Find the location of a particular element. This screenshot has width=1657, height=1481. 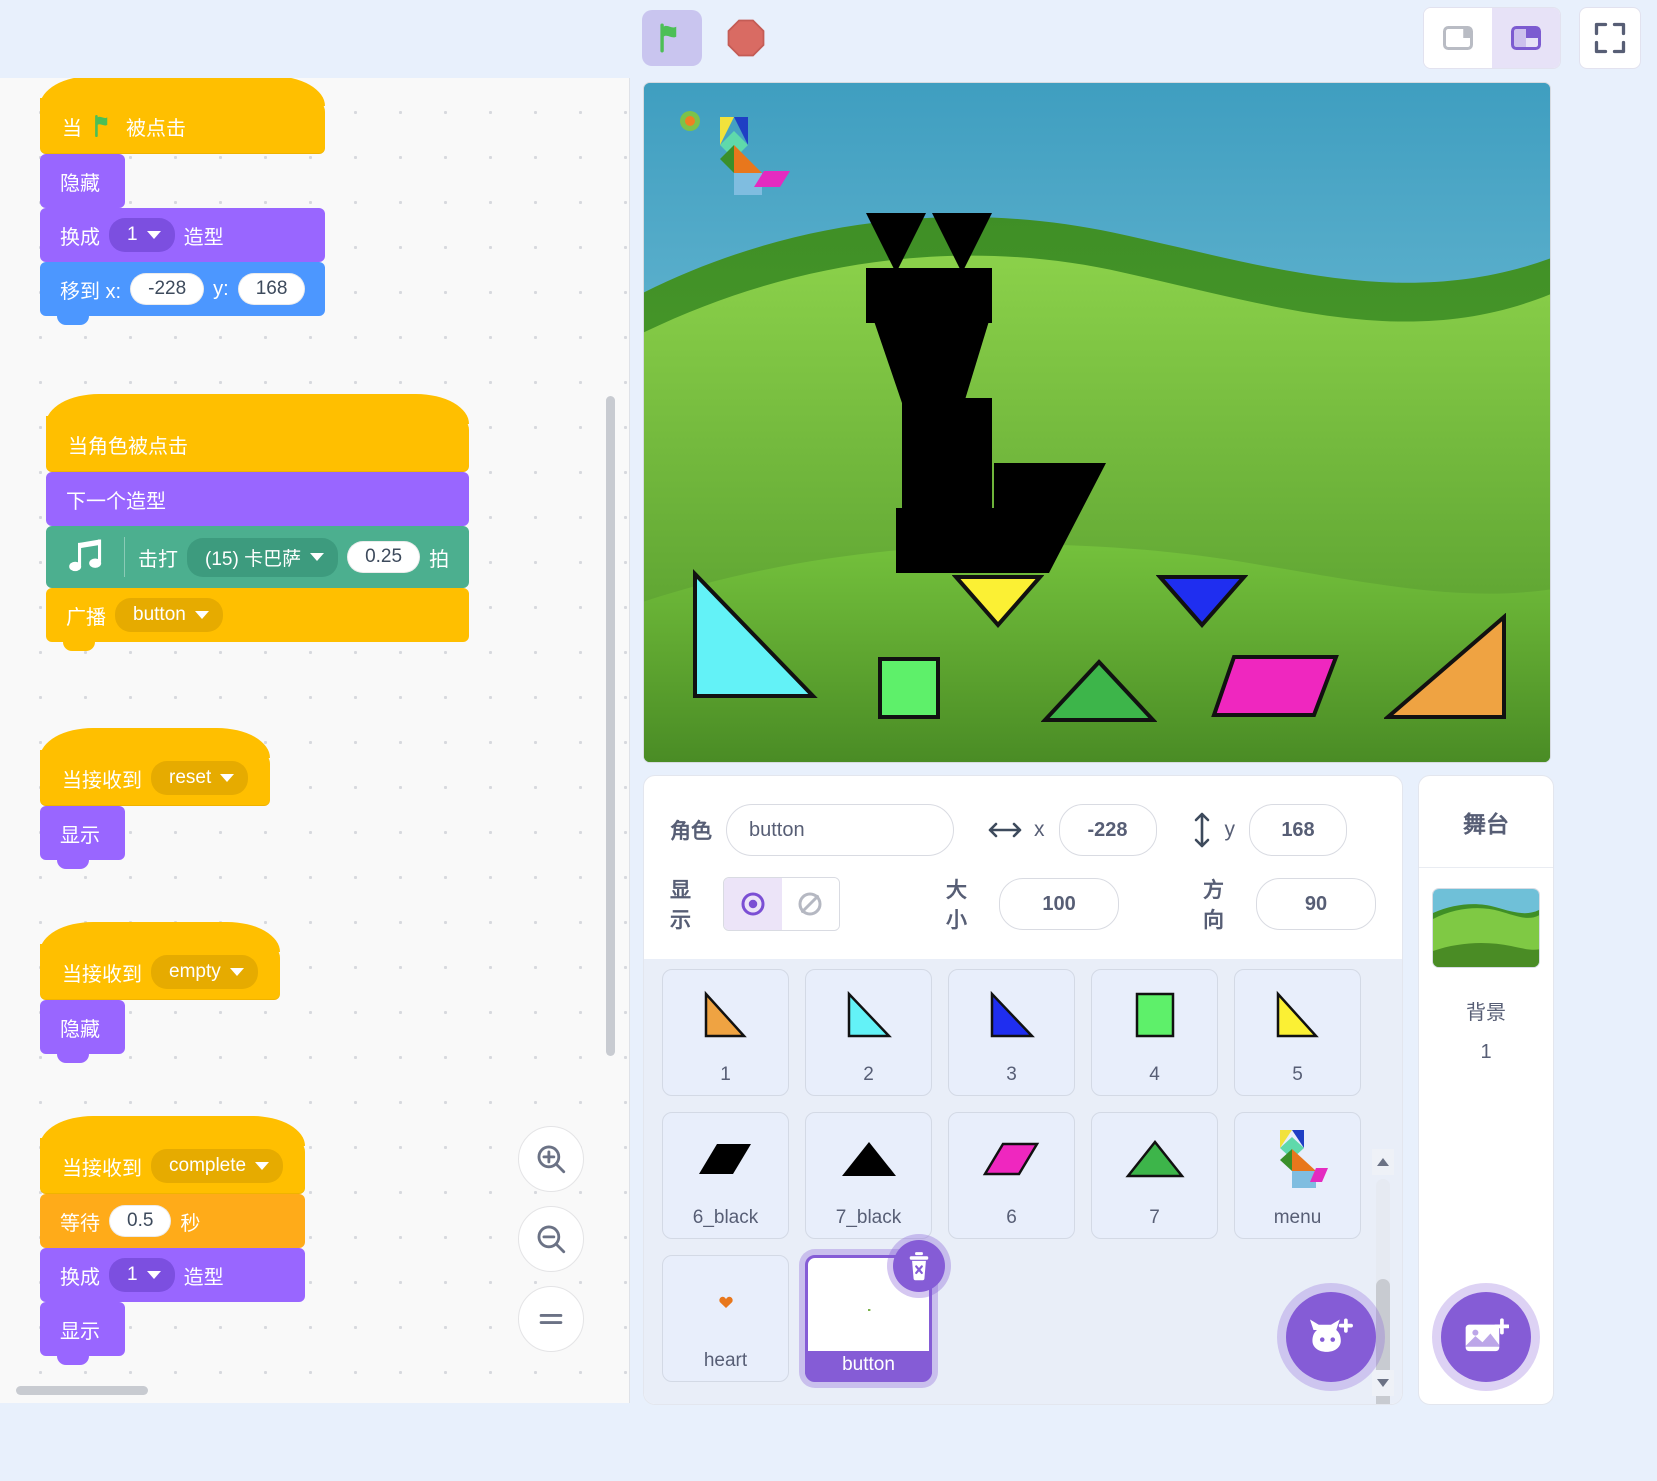

script-when-receive-empty: 当接收到 empty 隐藏 is located at coordinates (160, 992).